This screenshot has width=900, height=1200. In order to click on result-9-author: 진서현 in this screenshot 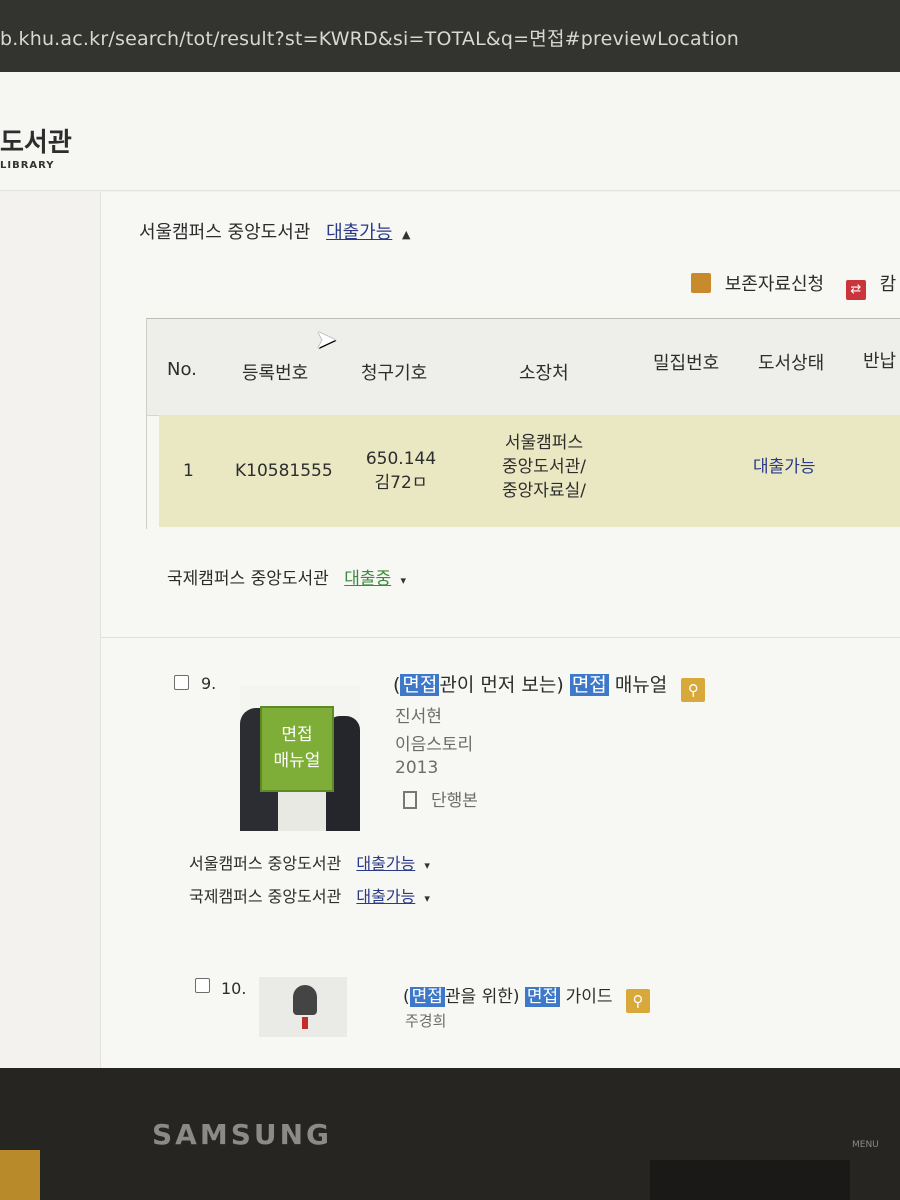, I will do `click(418, 717)`.